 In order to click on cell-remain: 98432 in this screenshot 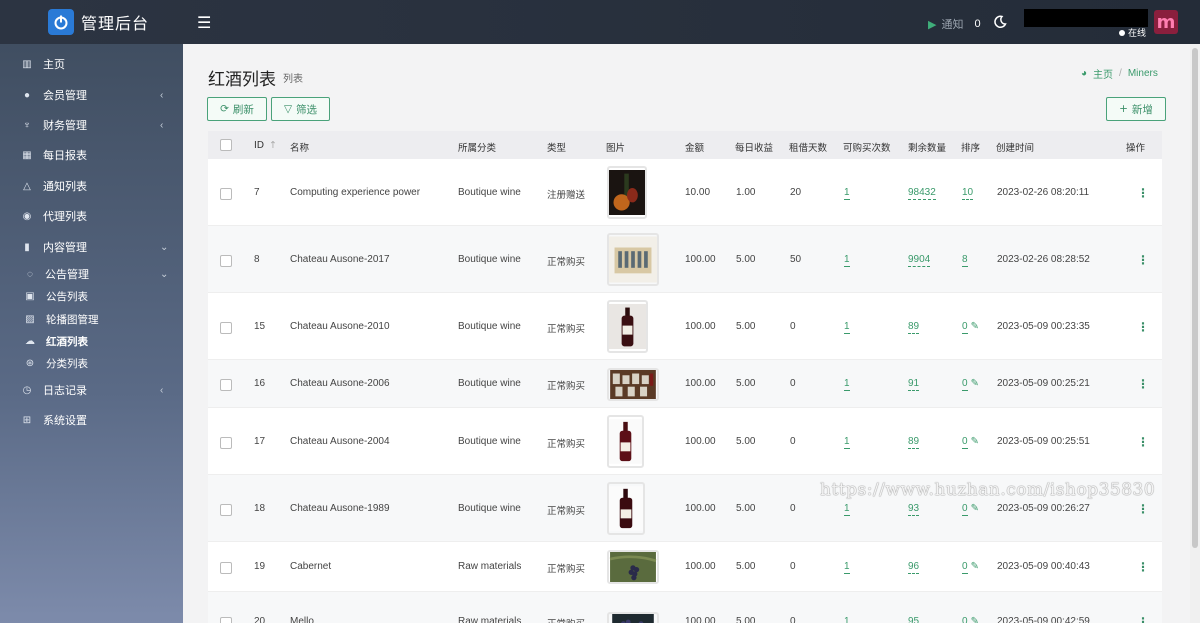, I will do `click(922, 193)`.